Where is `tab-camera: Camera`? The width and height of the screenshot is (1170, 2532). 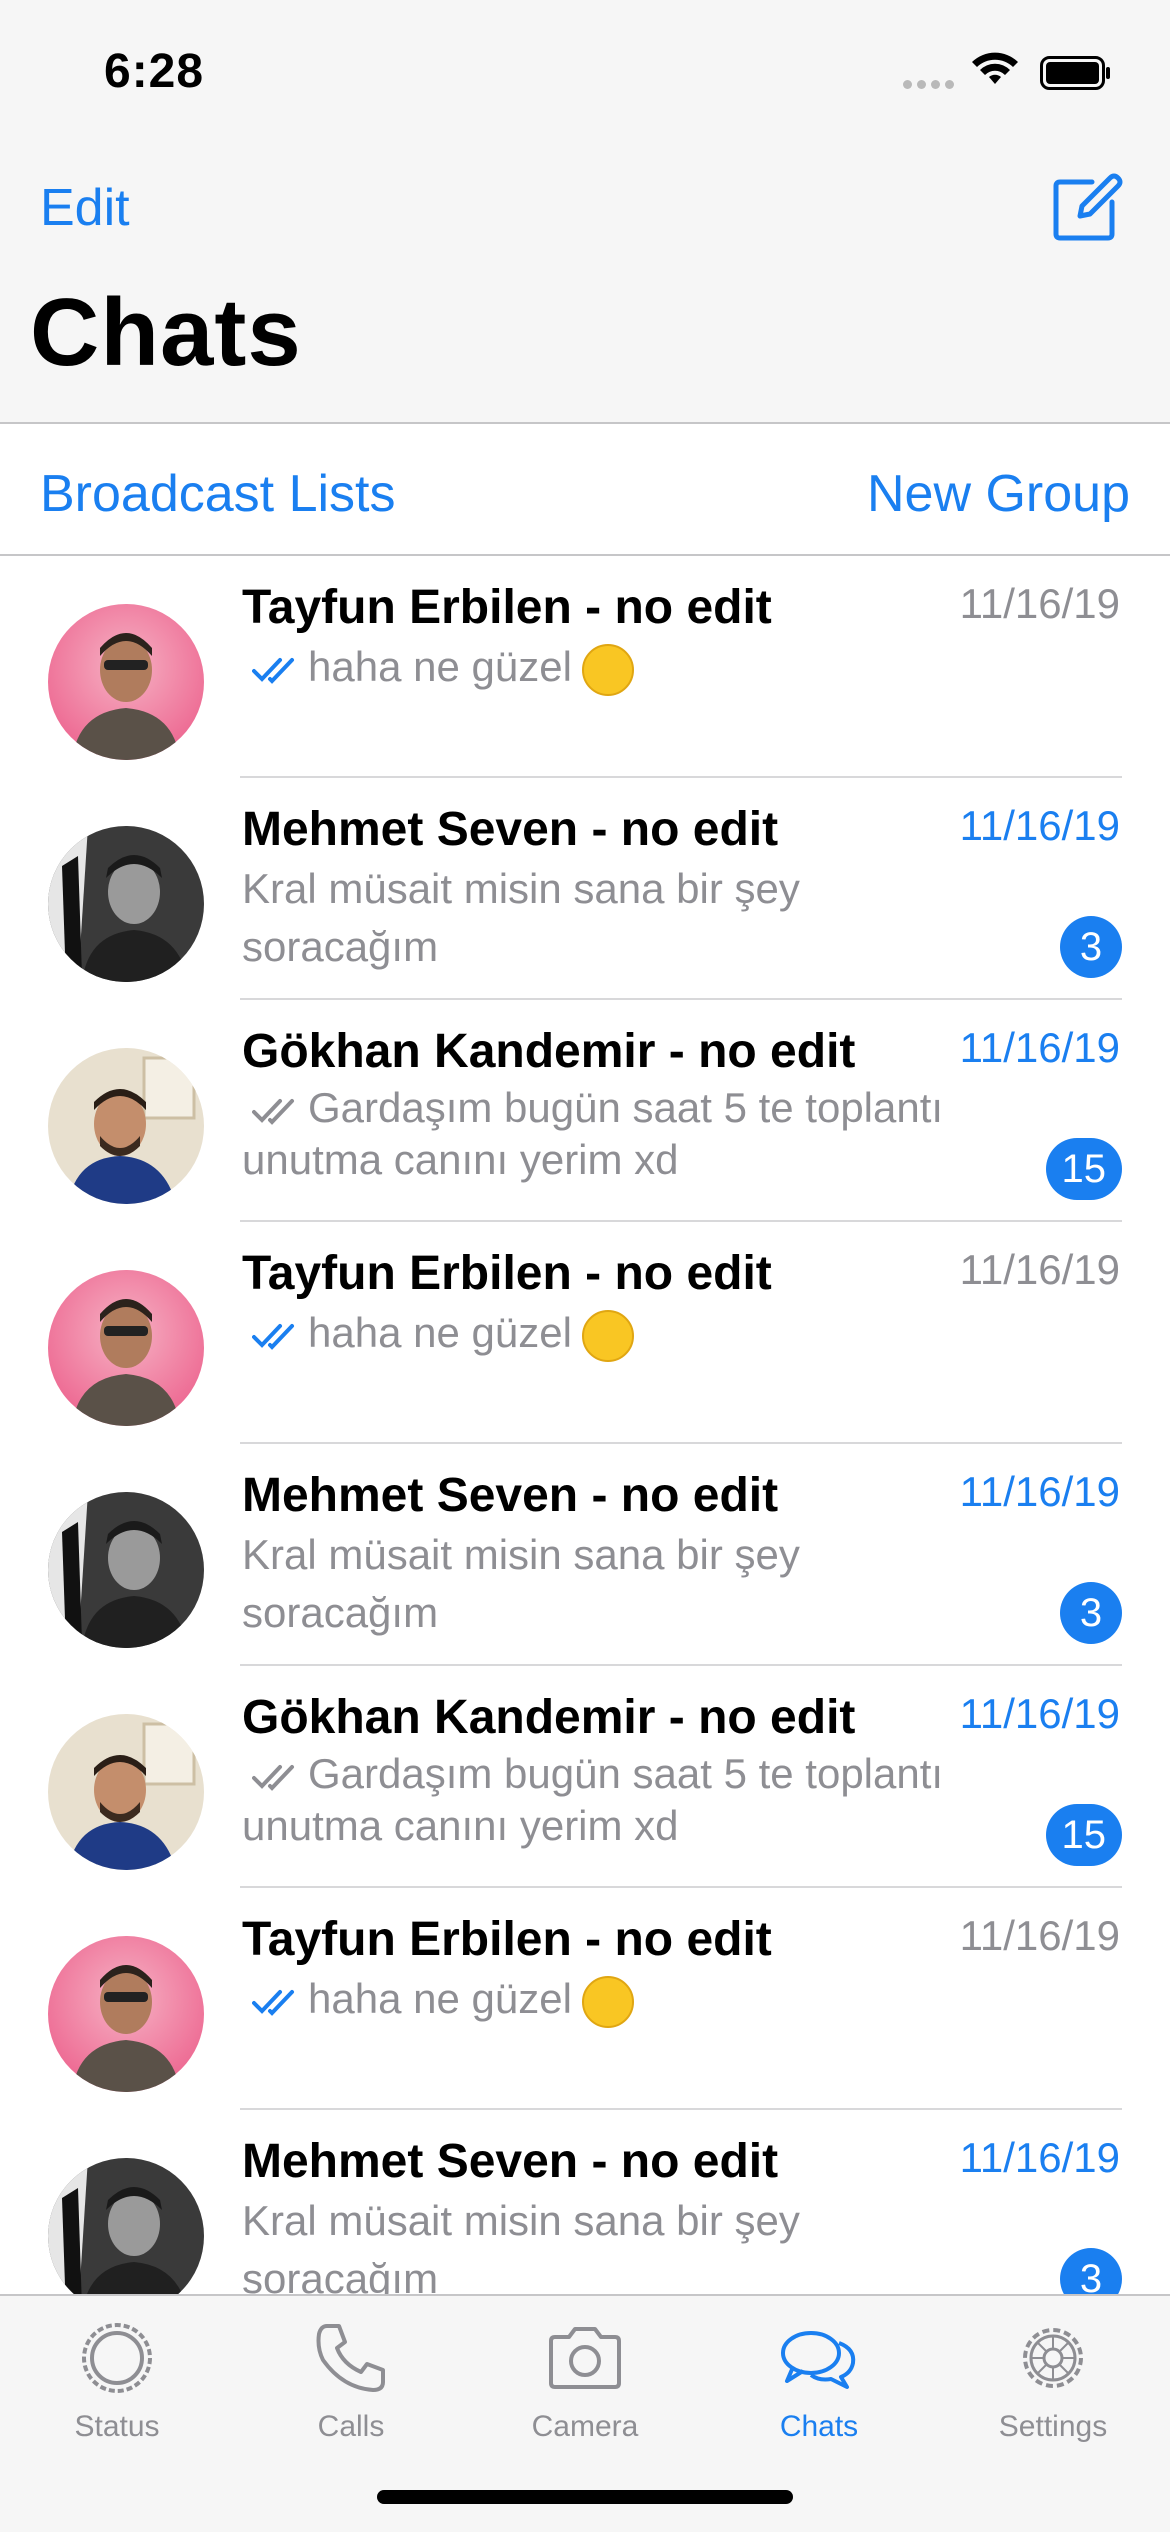 tab-camera: Camera is located at coordinates (585, 2379).